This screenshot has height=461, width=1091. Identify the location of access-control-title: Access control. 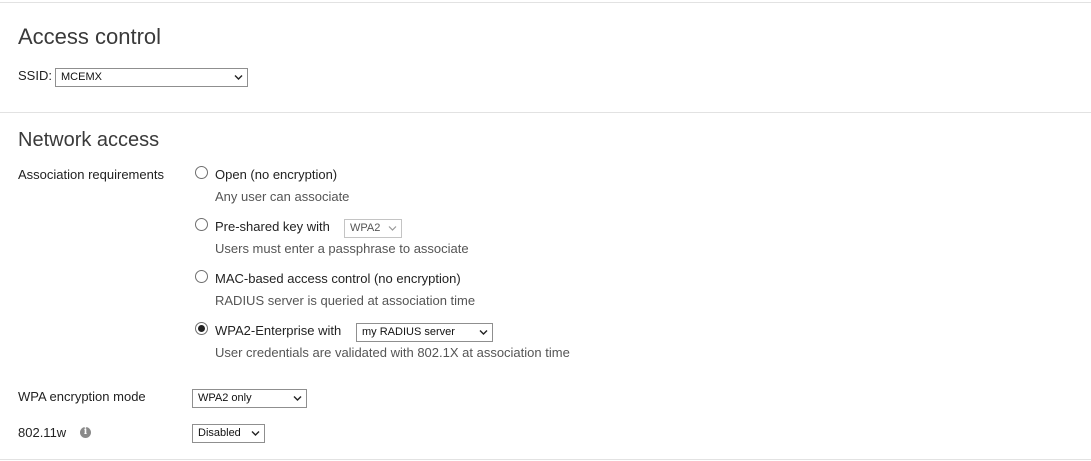
(90, 36).